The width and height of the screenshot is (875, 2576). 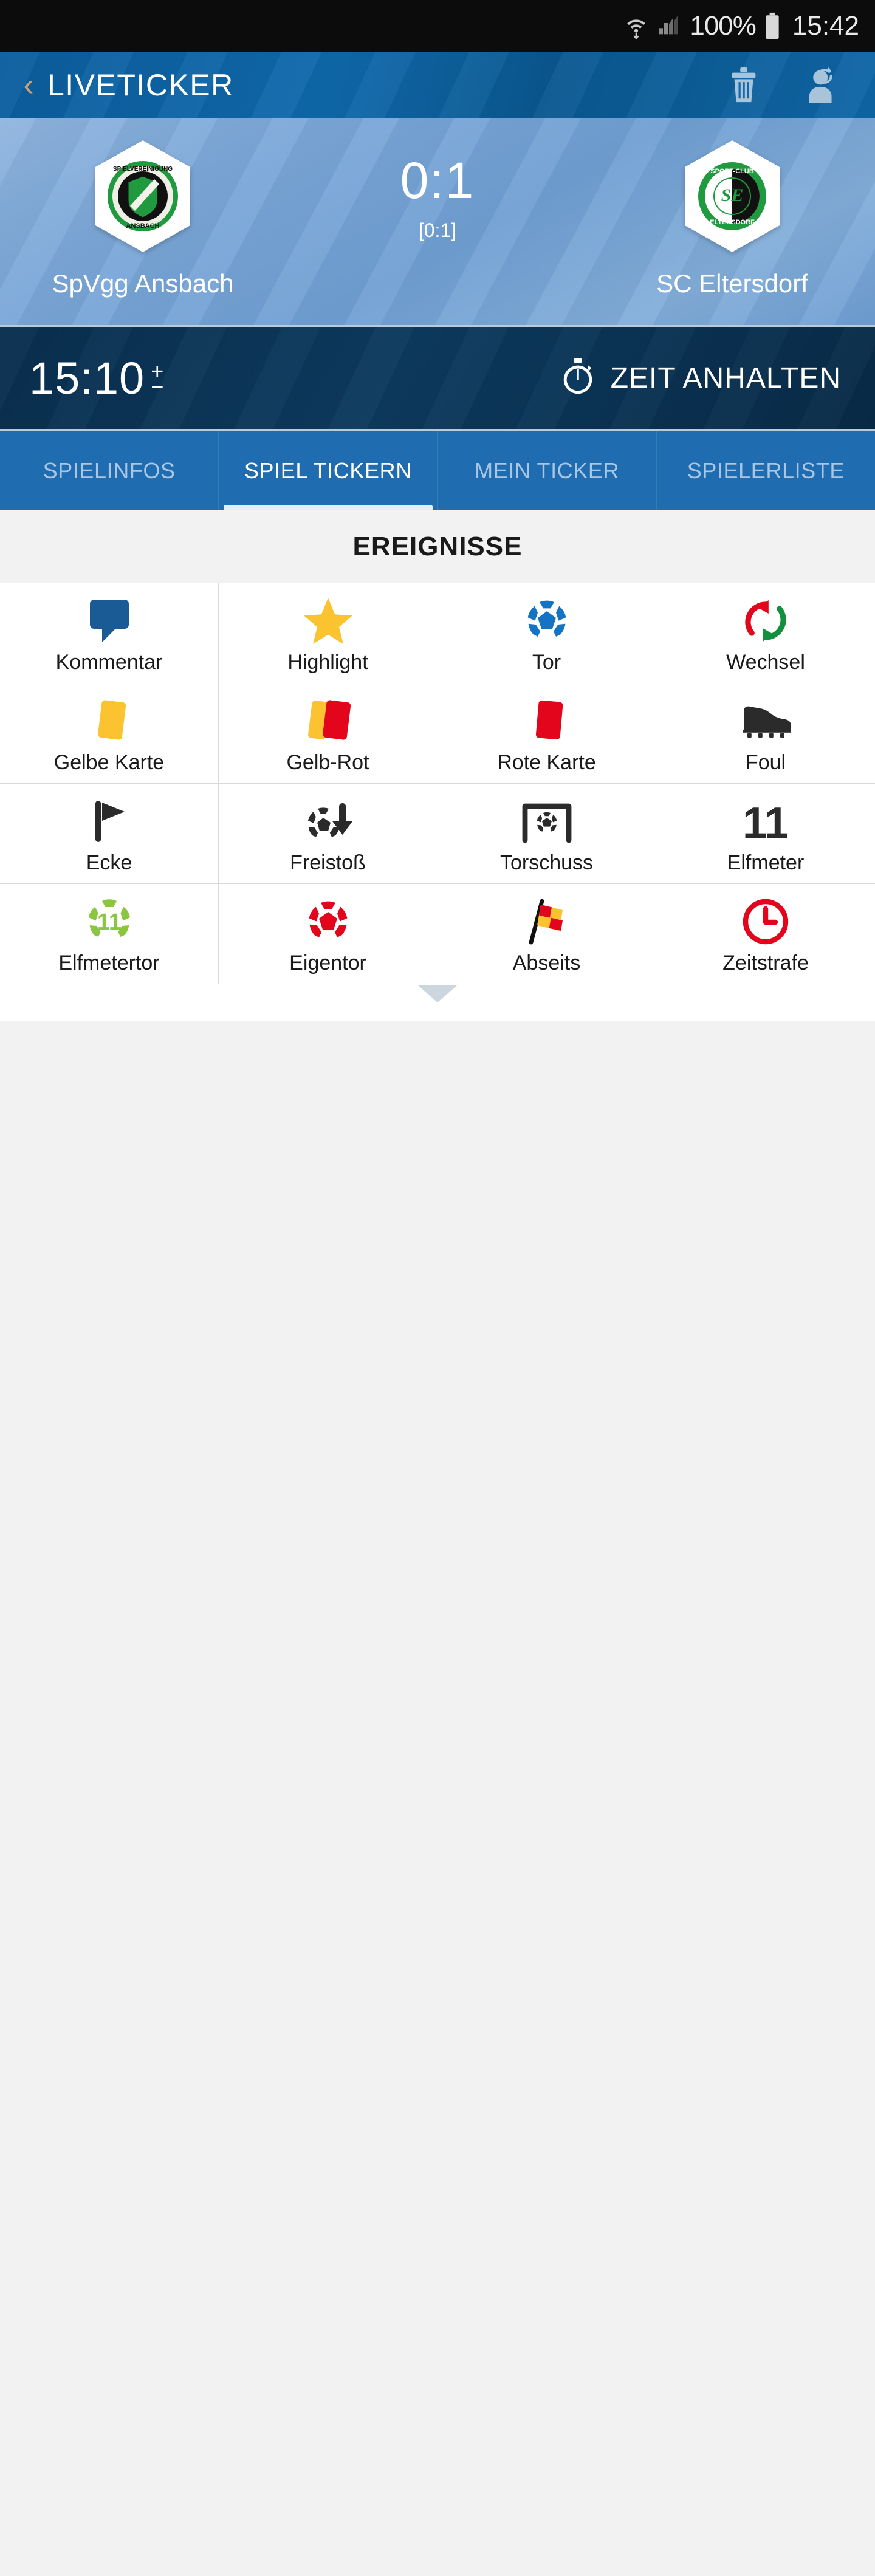 What do you see at coordinates (143, 226) in the screenshot?
I see `svg-text: ANSBACH` at bounding box center [143, 226].